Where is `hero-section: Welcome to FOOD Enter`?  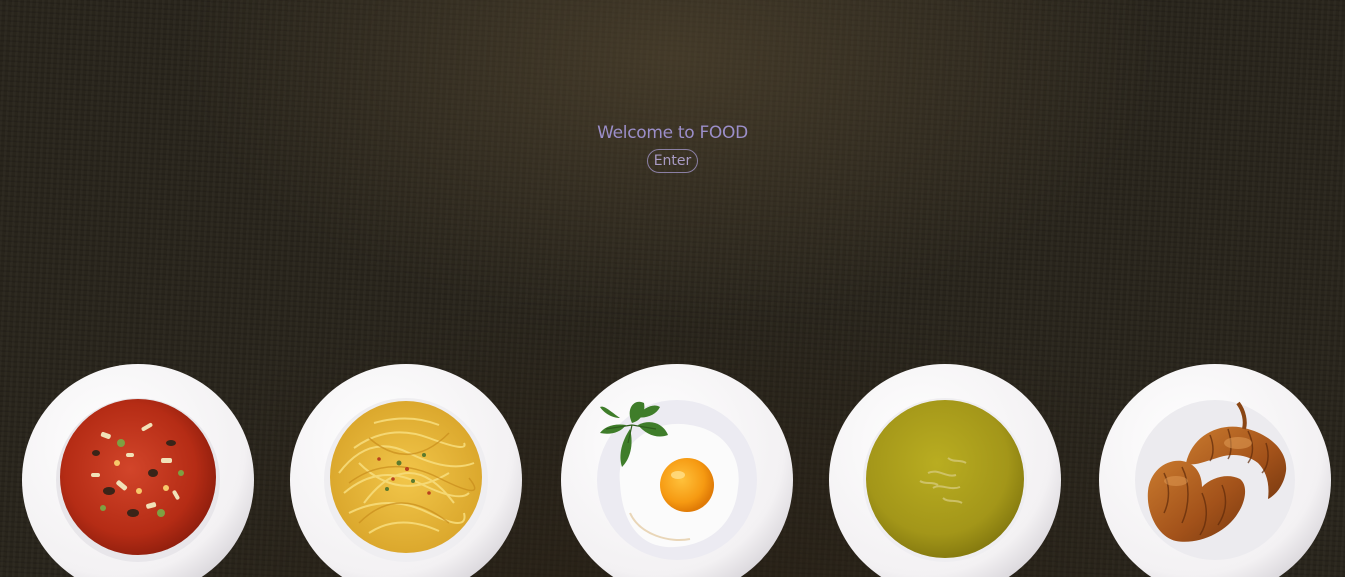 hero-section: Welcome to FOOD Enter is located at coordinates (672, 146).